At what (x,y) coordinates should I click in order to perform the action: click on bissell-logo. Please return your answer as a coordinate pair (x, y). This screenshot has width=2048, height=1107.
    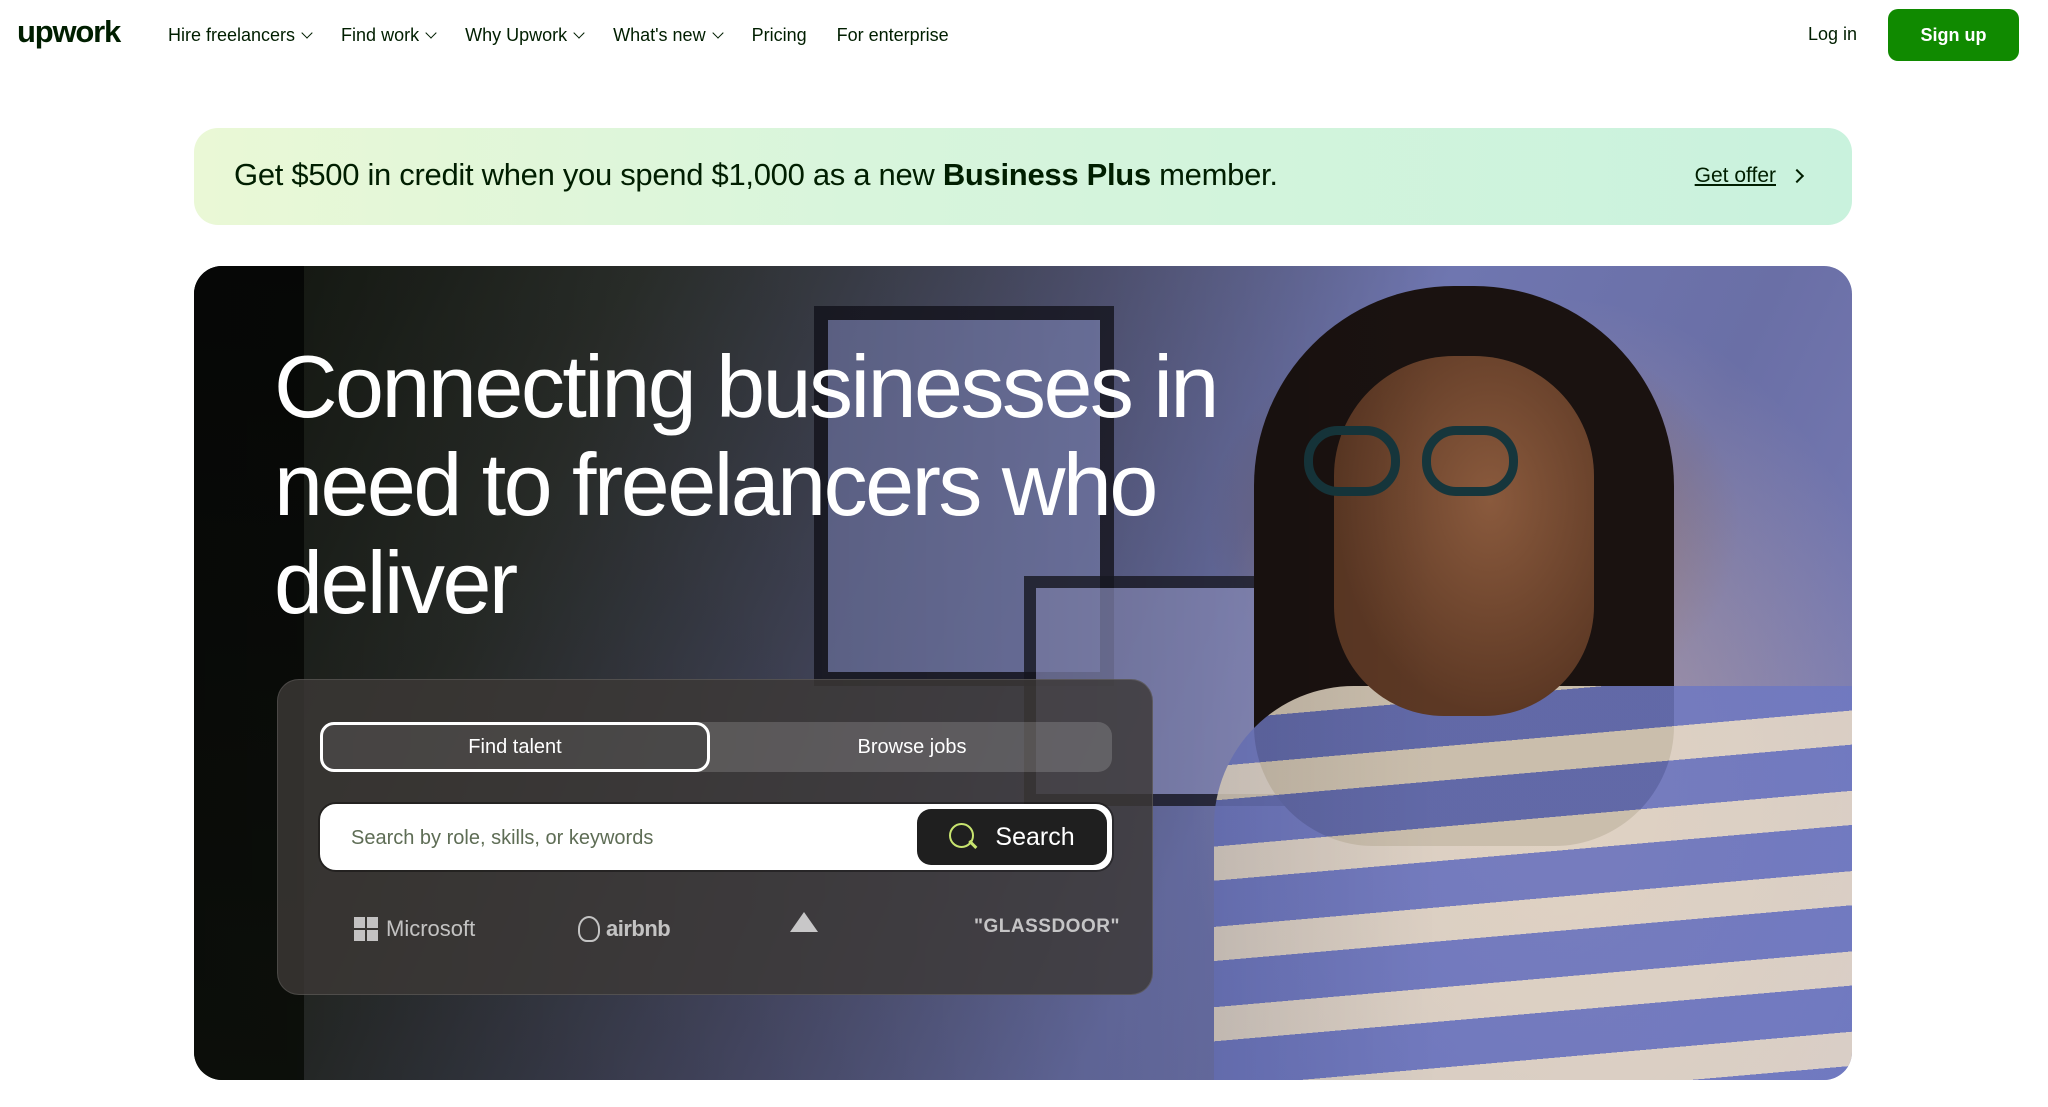
    Looking at the image, I should click on (804, 922).